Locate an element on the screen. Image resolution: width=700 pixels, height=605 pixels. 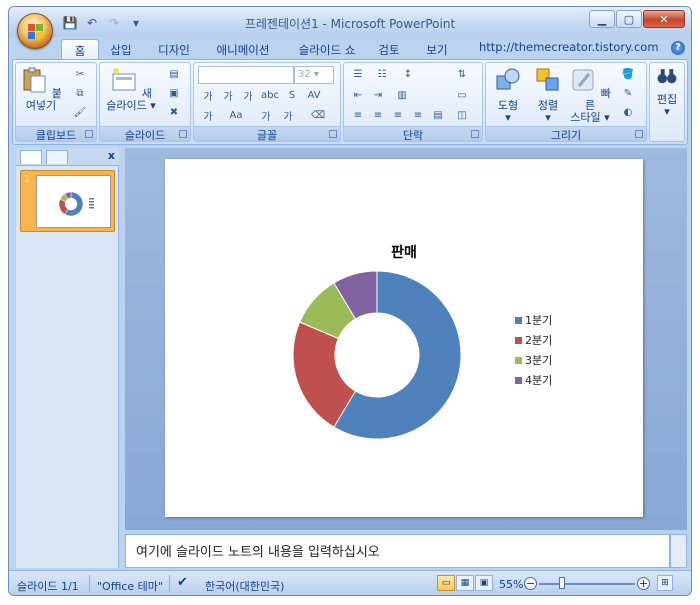
change-case-icon: Aa is located at coordinates (236, 115).